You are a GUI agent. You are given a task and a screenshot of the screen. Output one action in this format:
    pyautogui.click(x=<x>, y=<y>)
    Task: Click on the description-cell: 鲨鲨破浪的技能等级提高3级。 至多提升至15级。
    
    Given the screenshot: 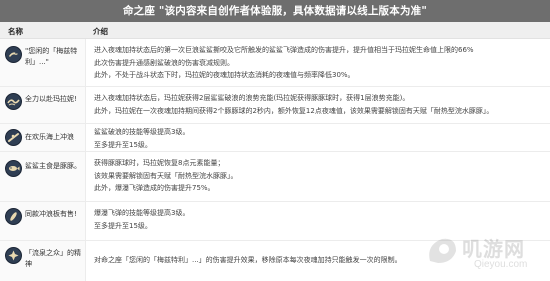 What is the action you would take?
    pyautogui.click(x=318, y=137)
    